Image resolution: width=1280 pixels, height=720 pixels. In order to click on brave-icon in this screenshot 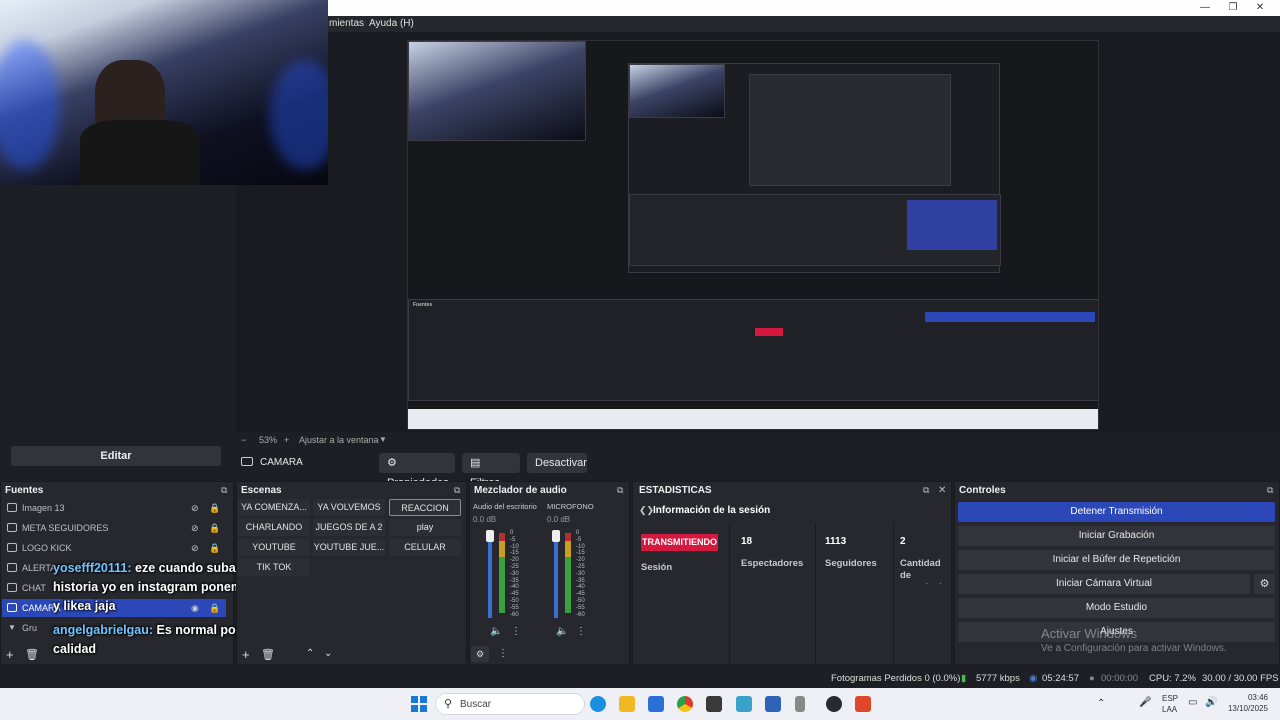, I will do `click(863, 704)`.